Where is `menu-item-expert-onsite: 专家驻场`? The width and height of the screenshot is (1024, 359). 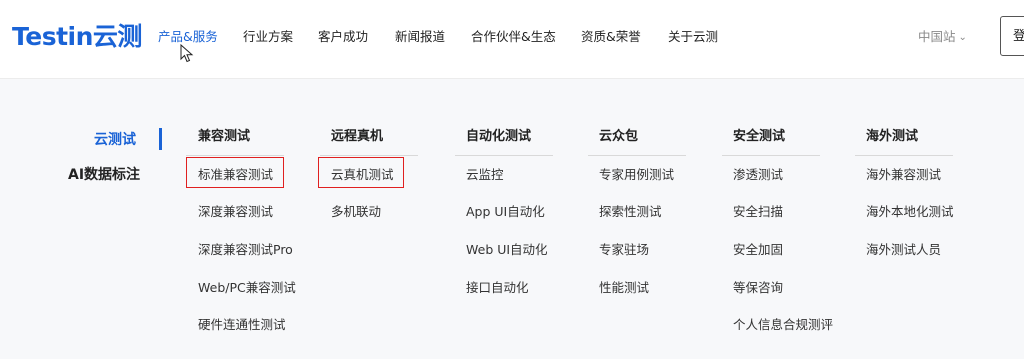
menu-item-expert-onsite: 专家驻场 is located at coordinates (624, 250).